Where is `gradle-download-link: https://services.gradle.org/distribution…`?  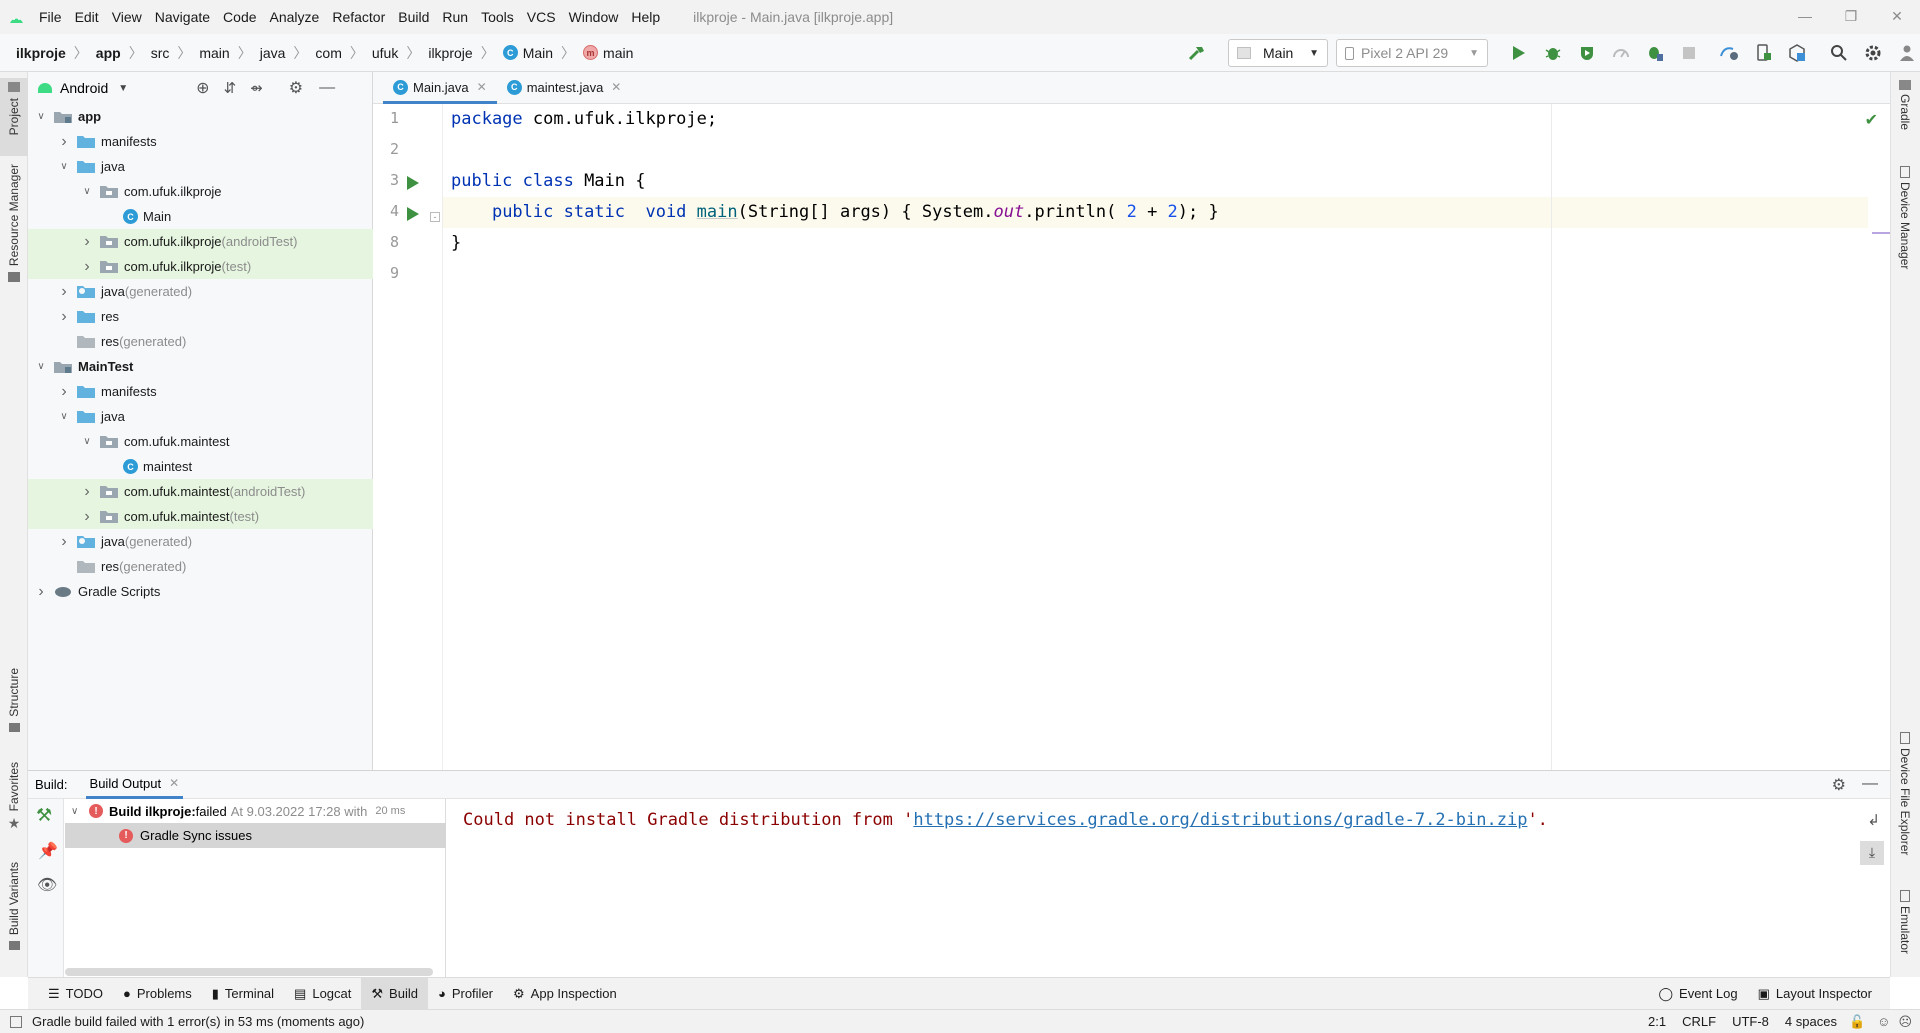 gradle-download-link: https://services.gradle.org/distribution… is located at coordinates (1220, 820).